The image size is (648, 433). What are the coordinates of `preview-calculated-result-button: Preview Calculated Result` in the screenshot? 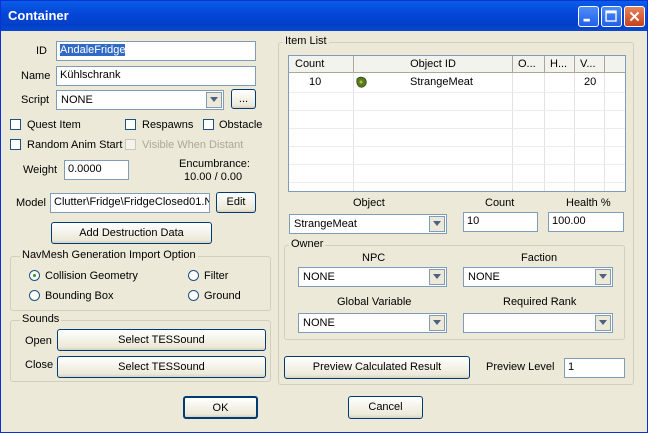 It's located at (377, 367).